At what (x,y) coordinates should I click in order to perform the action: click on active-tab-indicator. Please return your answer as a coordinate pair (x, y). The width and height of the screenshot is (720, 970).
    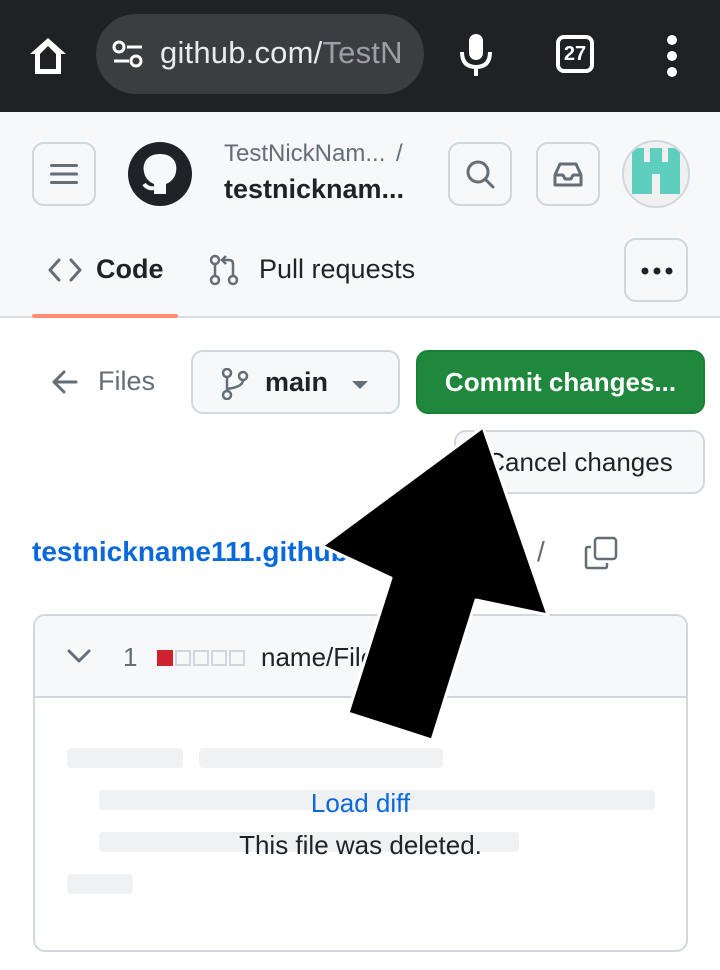
    Looking at the image, I should click on (105, 316).